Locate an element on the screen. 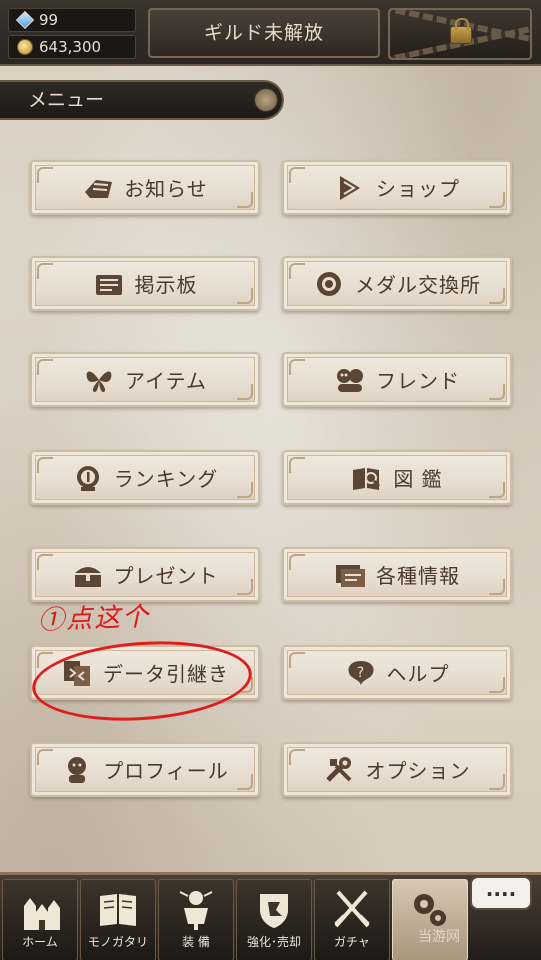 The width and height of the screenshot is (541, 960). nav-story: モノガタリ is located at coordinates (118, 919).